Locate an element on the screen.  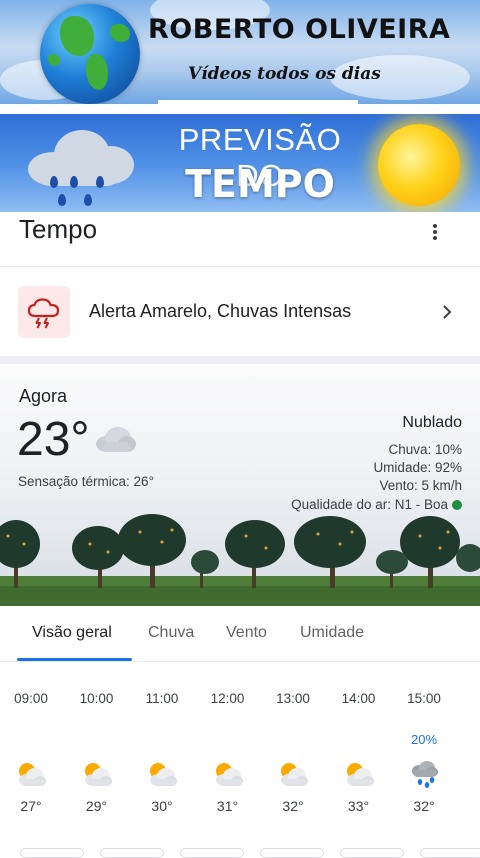
tab-humidity: Umidade is located at coordinates (332, 633).